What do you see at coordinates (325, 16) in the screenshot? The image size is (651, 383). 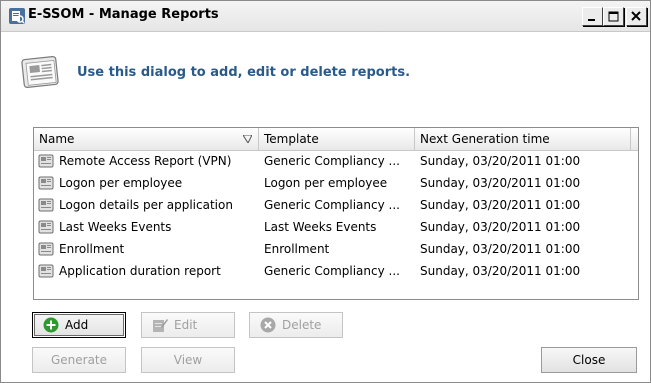 I see `title-bar: E-SSOM - Manage Reports` at bounding box center [325, 16].